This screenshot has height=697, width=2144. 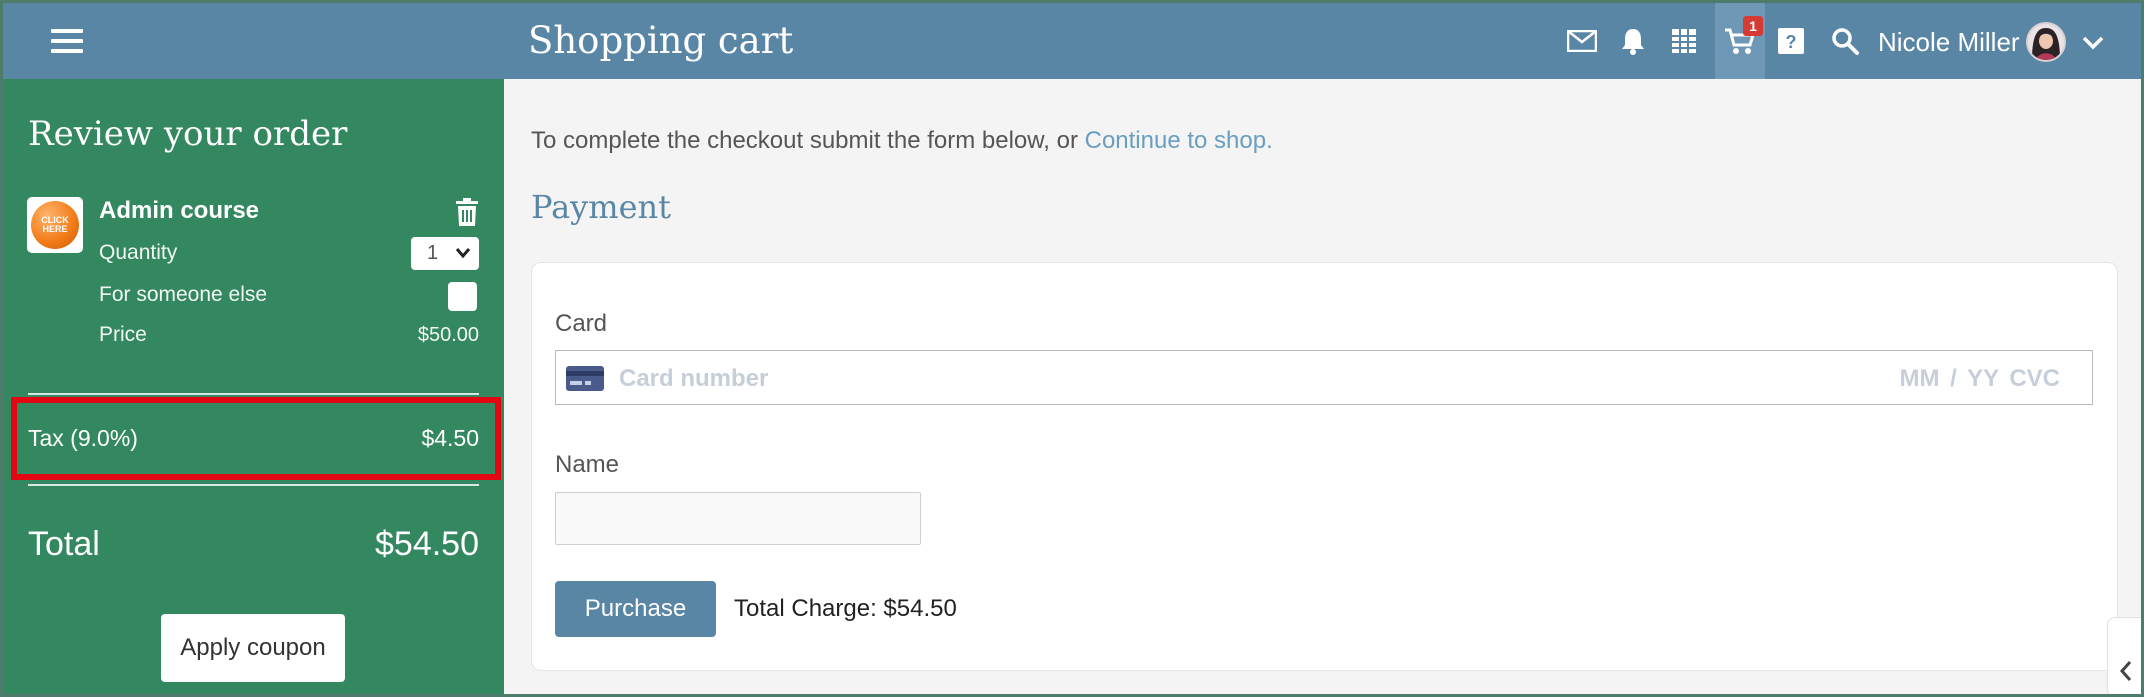 I want to click on expiry-cvc-placeholder: MM / YY CVC, so click(x=1979, y=378).